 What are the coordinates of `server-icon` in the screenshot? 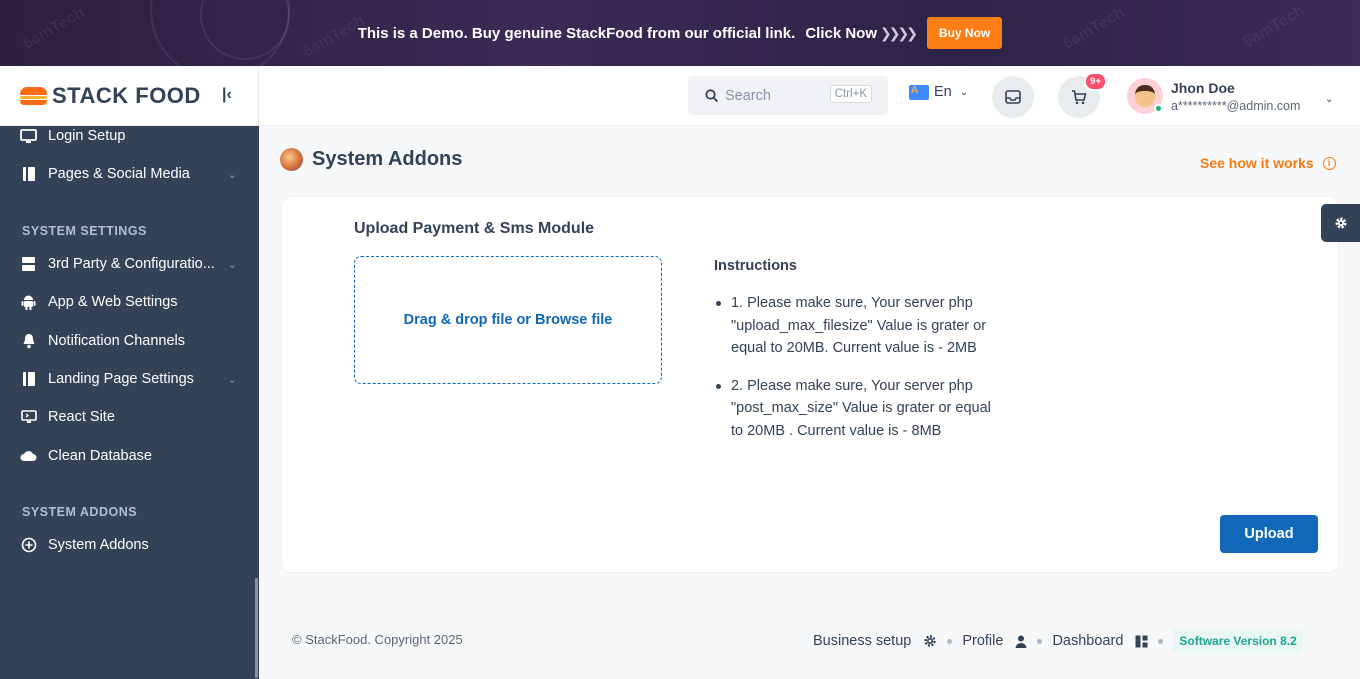 It's located at (28, 264).